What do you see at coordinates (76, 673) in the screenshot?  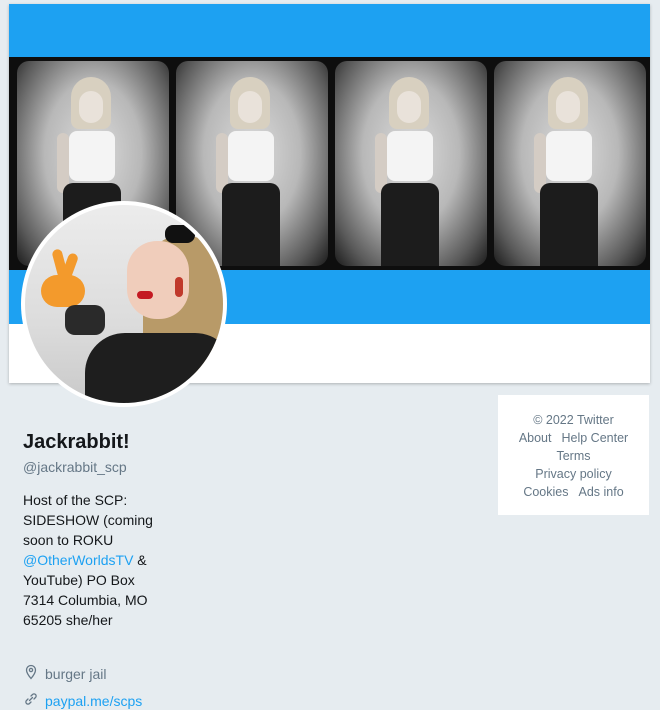 I see `location-text: burger jail` at bounding box center [76, 673].